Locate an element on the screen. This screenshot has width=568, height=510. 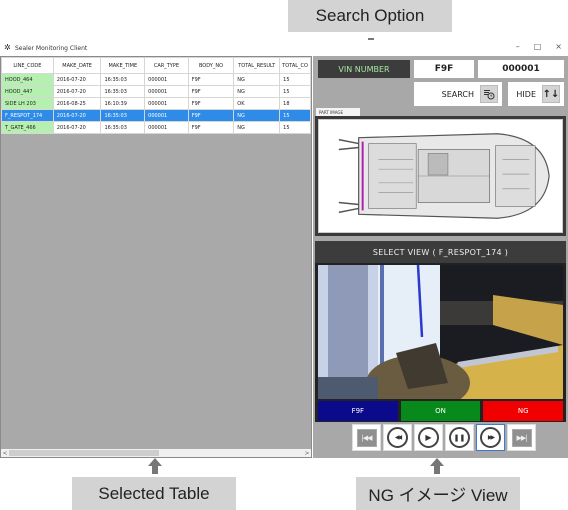
search-option-label: Search Option is located at coordinates (370, 15).